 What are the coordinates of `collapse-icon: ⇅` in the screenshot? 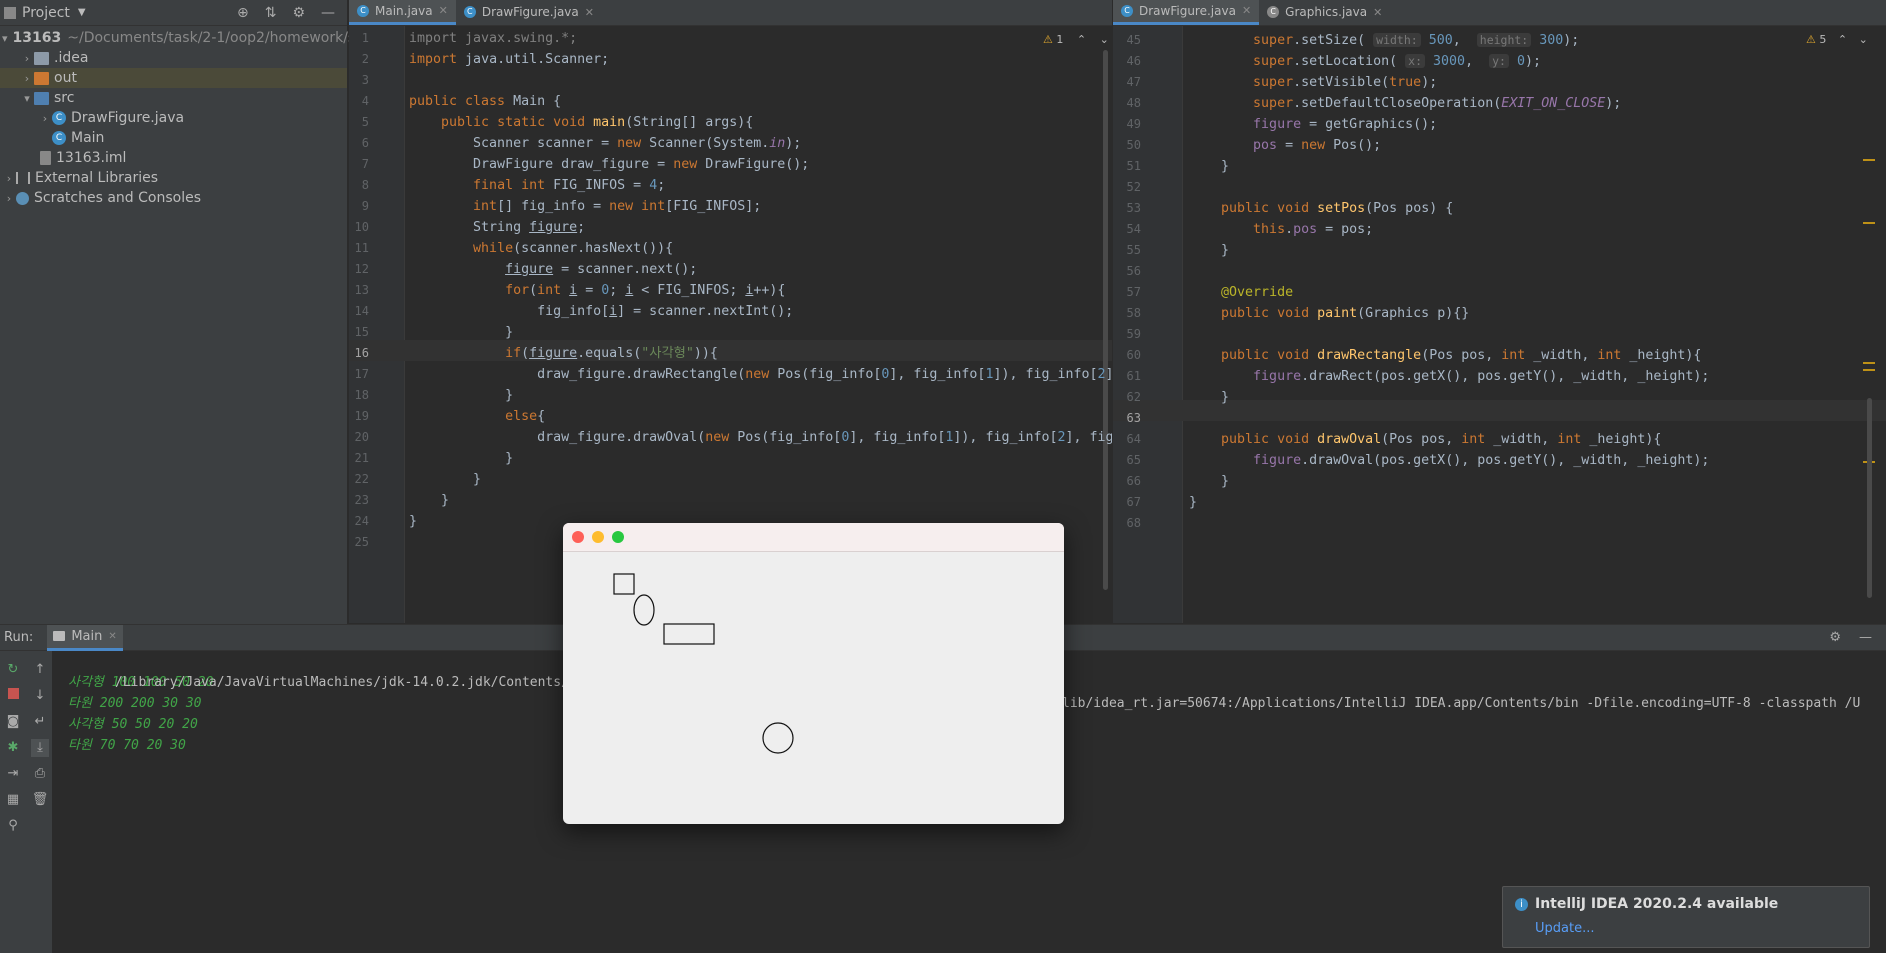 It's located at (271, 13).